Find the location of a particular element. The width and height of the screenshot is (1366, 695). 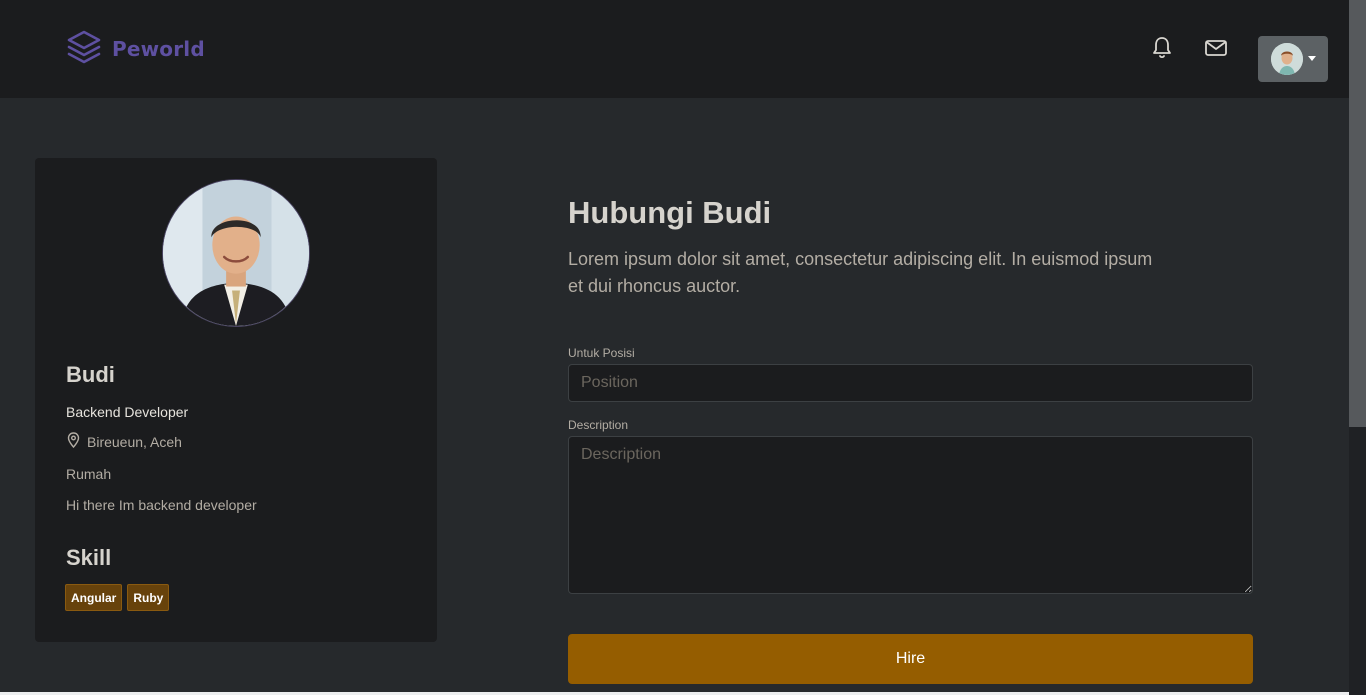

user-menu-button is located at coordinates (1293, 59).